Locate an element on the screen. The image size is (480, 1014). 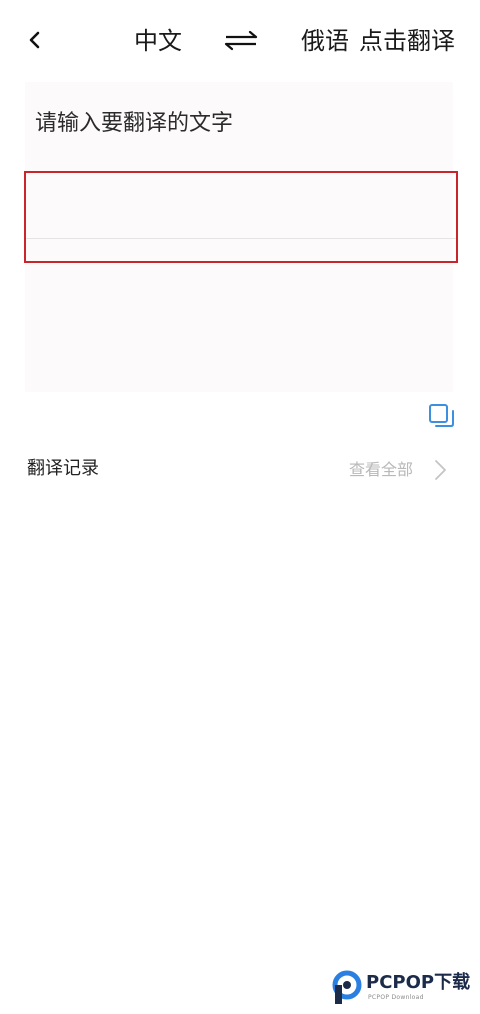
watermark-brand: PCPOP下载 is located at coordinates (418, 982).